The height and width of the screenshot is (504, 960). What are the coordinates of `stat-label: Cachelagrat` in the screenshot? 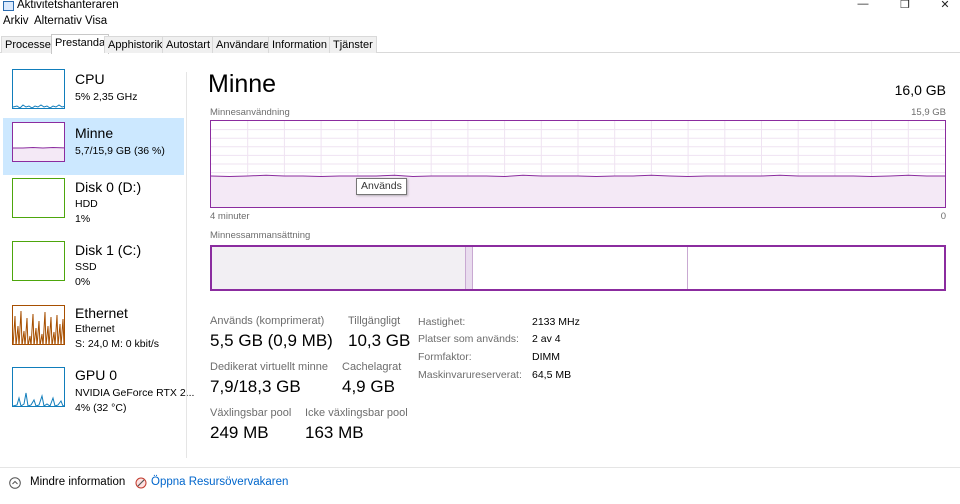 It's located at (372, 367).